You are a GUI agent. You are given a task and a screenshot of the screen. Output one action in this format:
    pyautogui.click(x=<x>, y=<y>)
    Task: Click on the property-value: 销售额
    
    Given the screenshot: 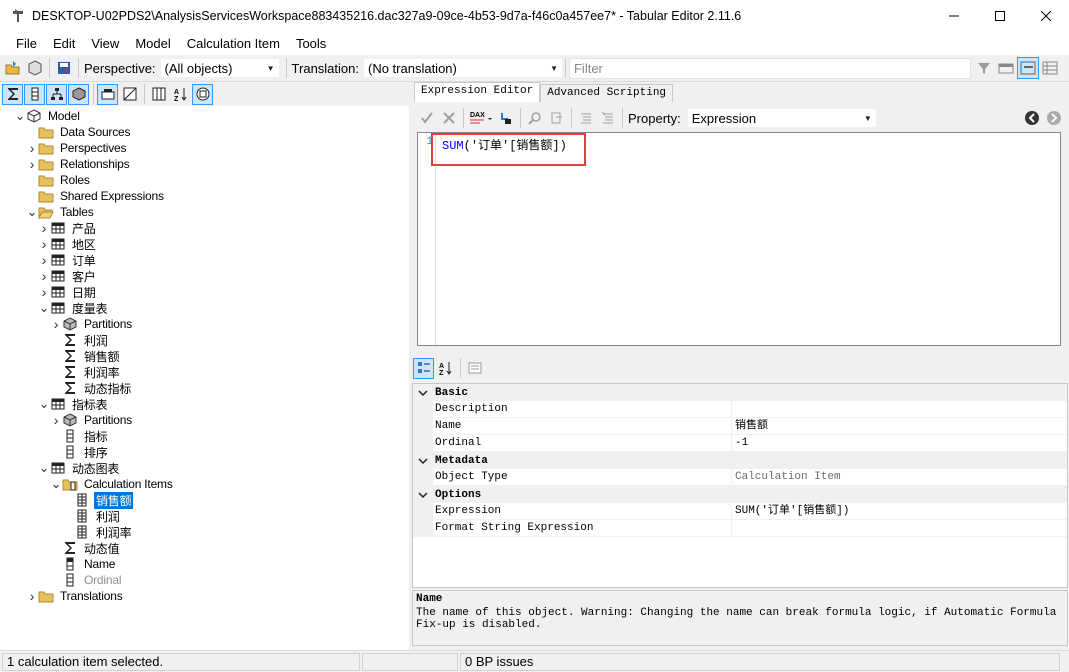 What is the action you would take?
    pyautogui.click(x=899, y=426)
    